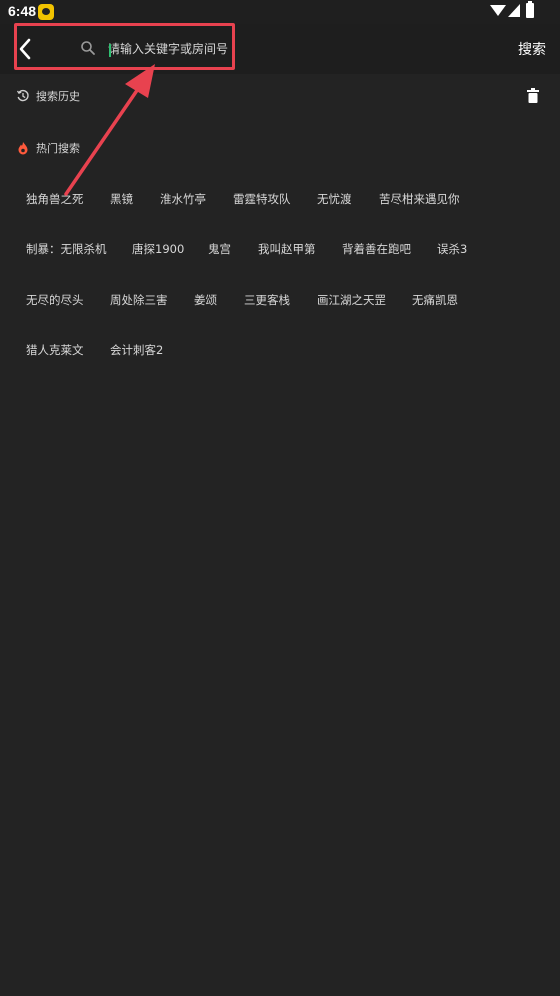 Image resolution: width=560 pixels, height=996 pixels. What do you see at coordinates (58, 96) in the screenshot?
I see `search-history-title: 搜索历史` at bounding box center [58, 96].